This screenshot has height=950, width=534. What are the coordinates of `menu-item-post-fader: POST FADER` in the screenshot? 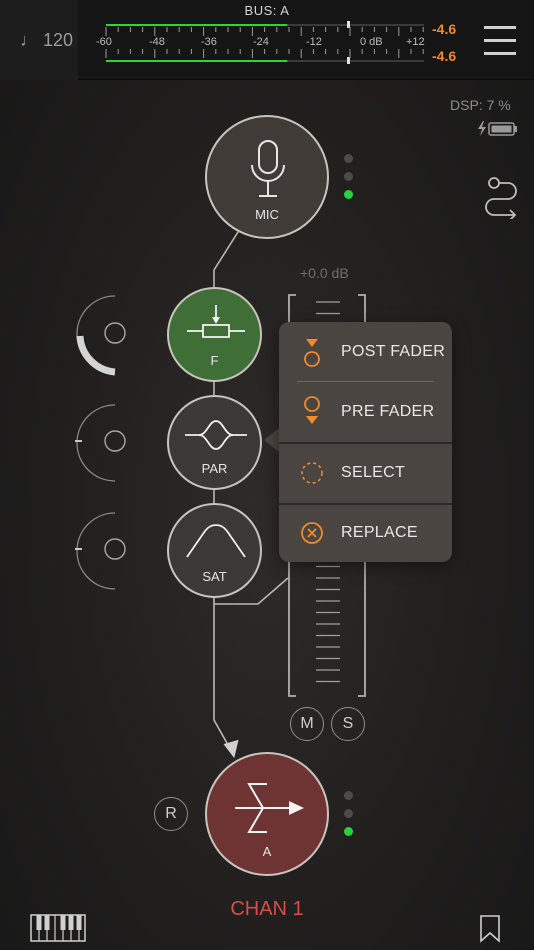 It's located at (365, 352).